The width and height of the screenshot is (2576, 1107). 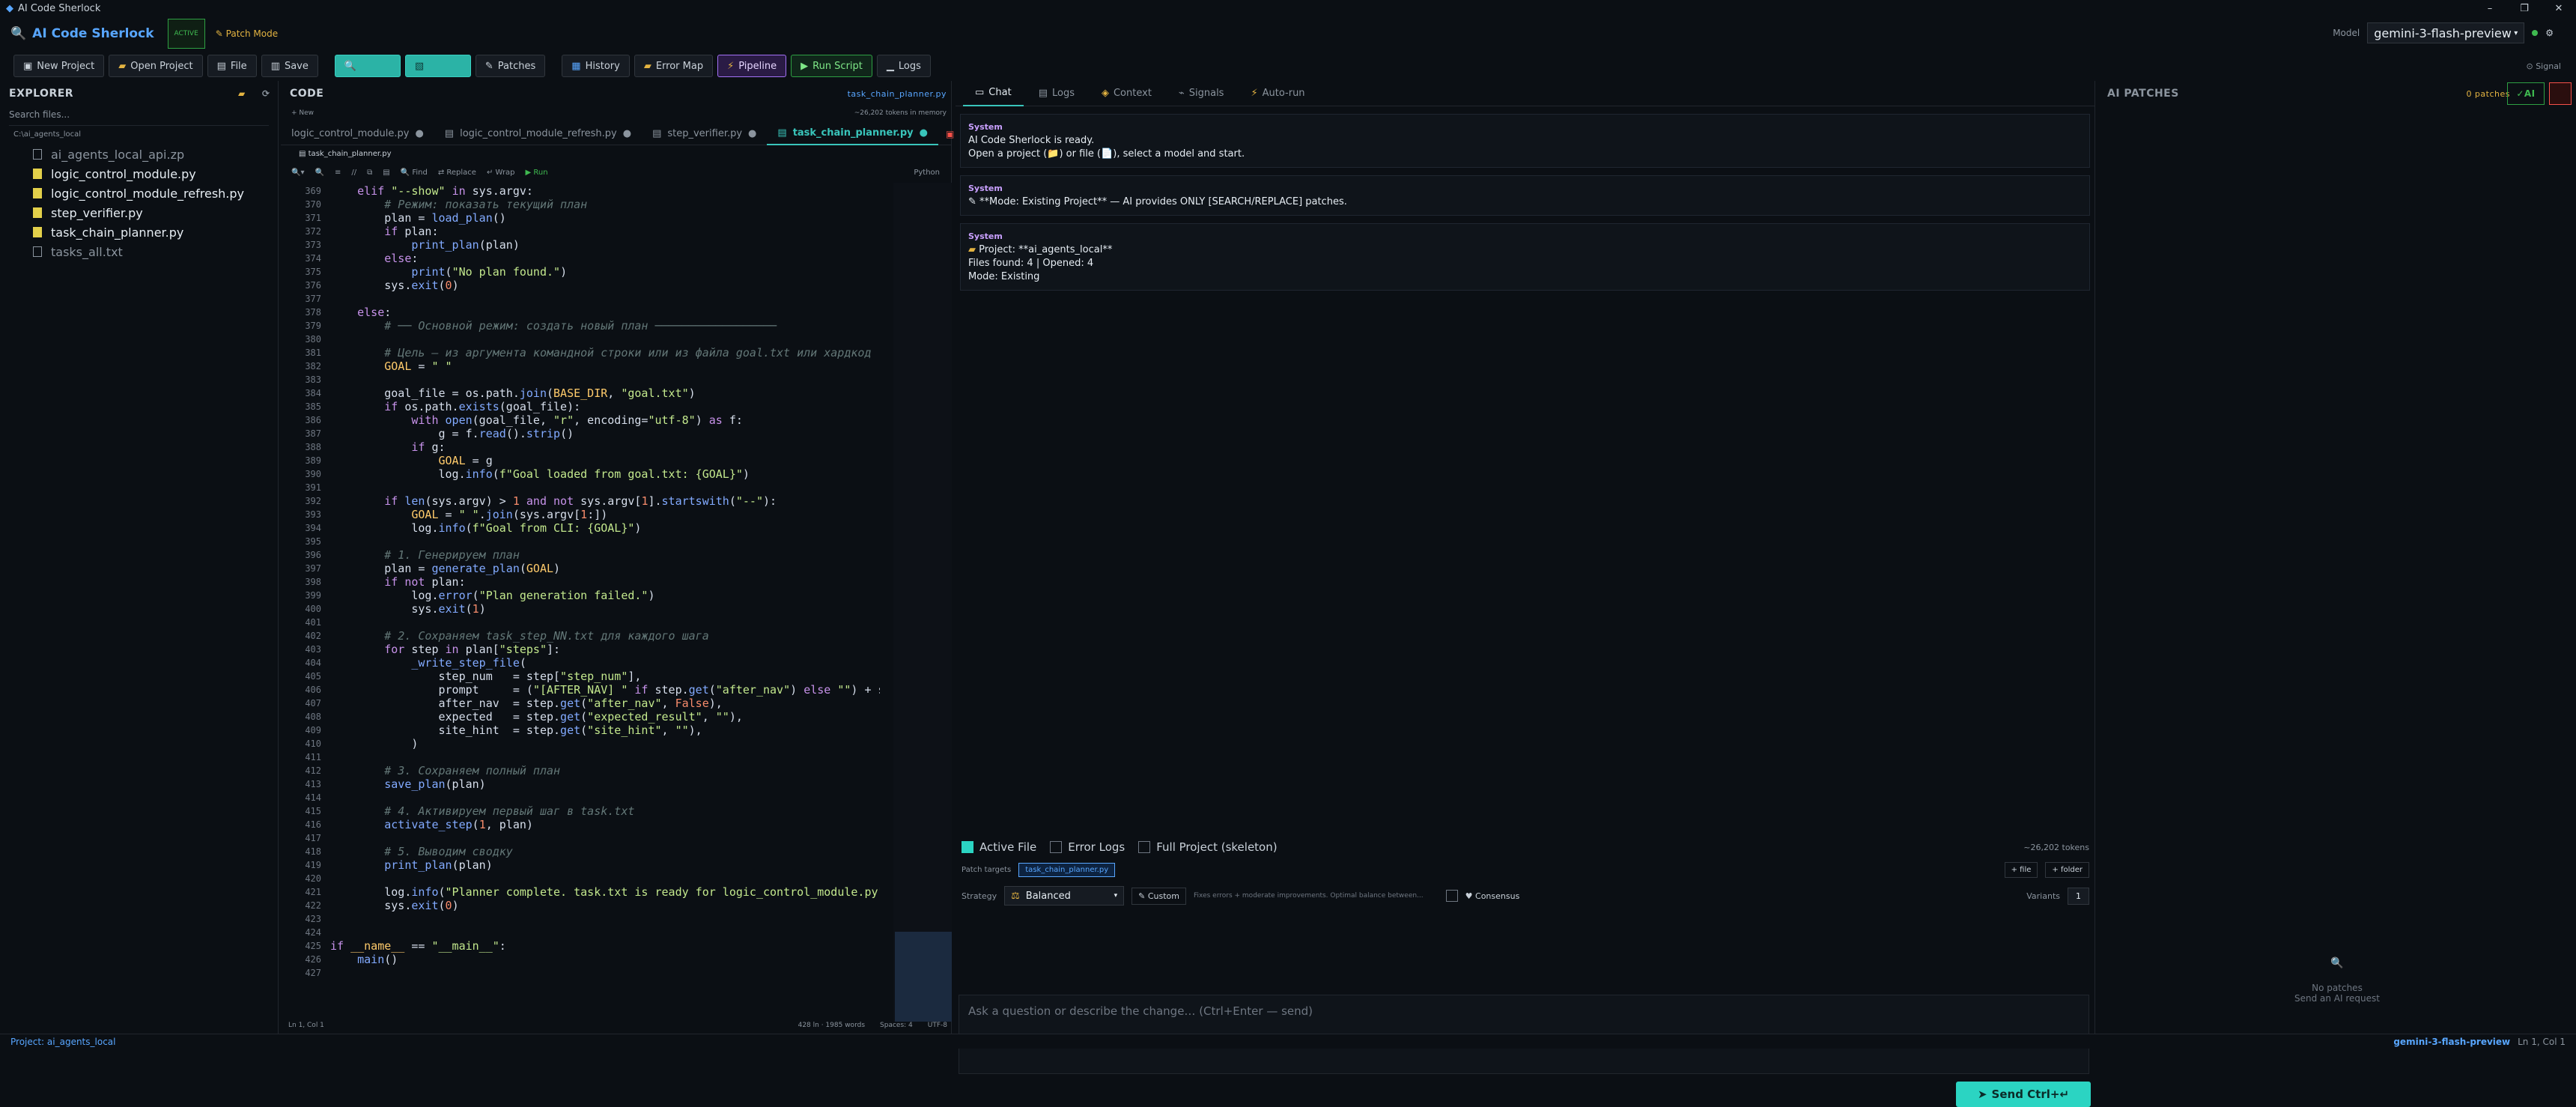 What do you see at coordinates (420, 173) in the screenshot?
I see `find-label: Find` at bounding box center [420, 173].